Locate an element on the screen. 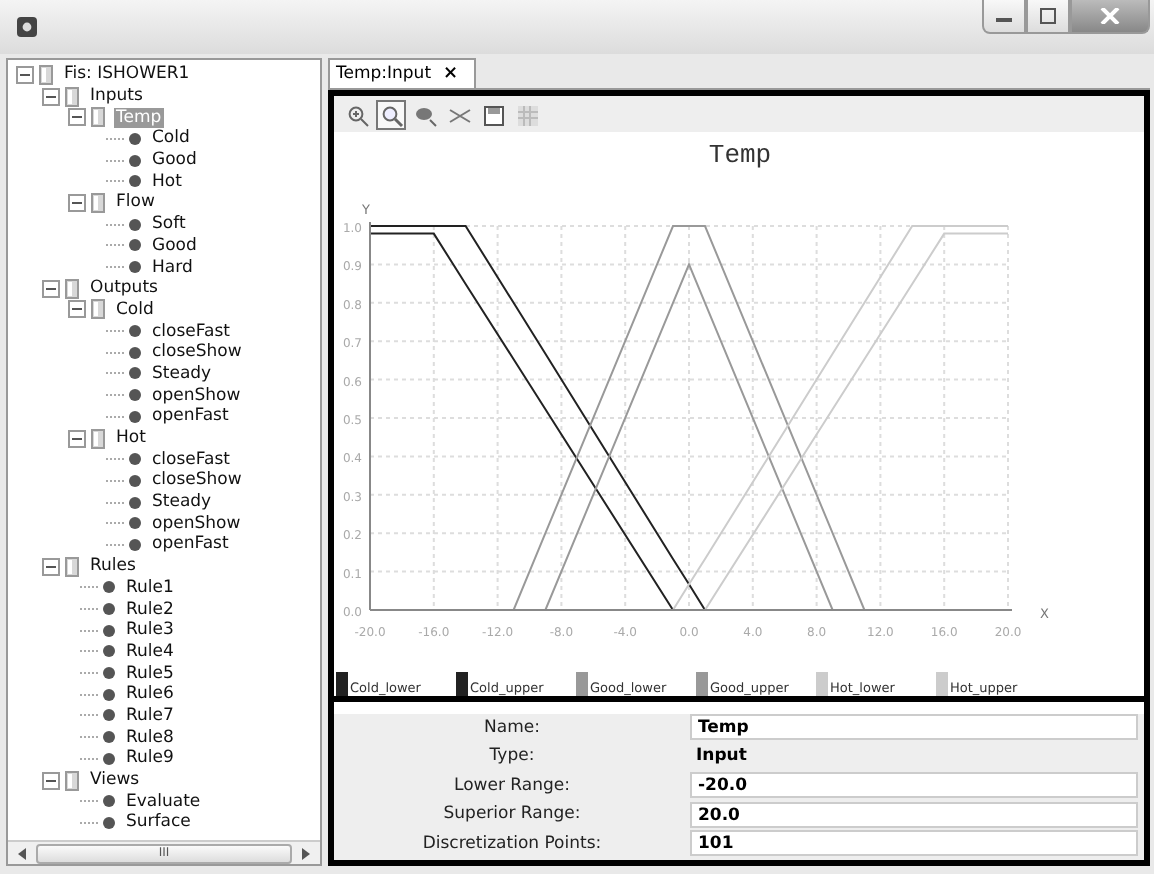 Image resolution: width=1154 pixels, height=874 pixels. property-label: Type: is located at coordinates (512, 756).